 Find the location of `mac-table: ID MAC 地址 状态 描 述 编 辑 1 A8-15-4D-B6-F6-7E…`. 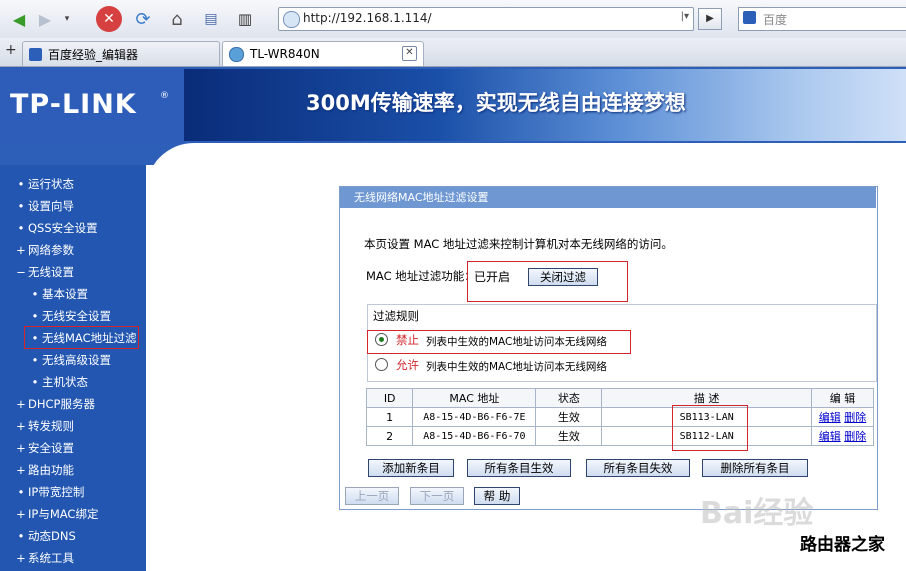

mac-table: ID MAC 地址 状态 描 述 编 辑 1 A8-15-4D-B6-F6-7E… is located at coordinates (620, 417).